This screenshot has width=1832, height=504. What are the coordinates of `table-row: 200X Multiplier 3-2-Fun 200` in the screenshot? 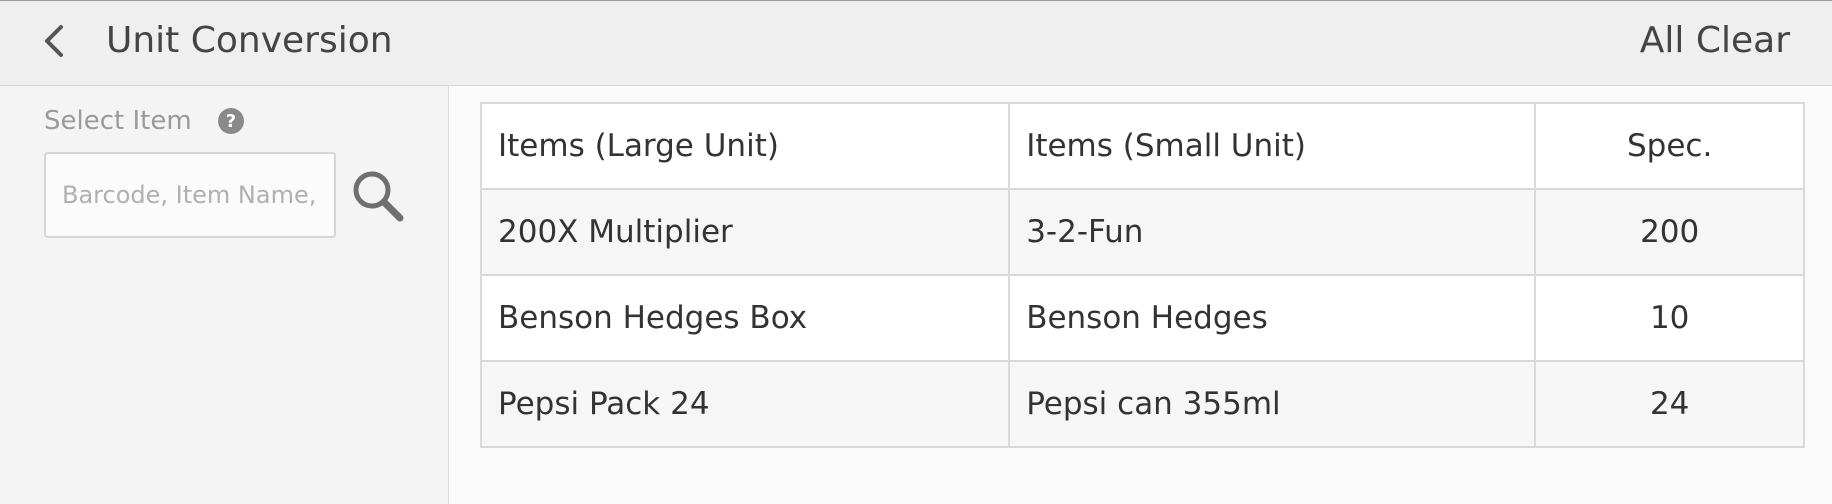 It's located at (1142, 232).